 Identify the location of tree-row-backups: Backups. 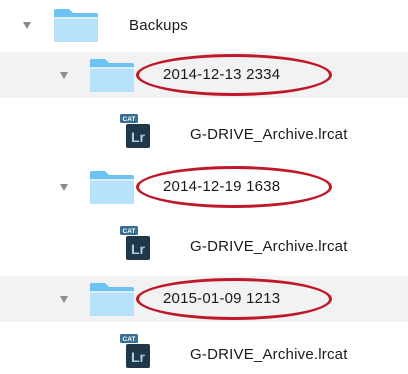
(204, 25).